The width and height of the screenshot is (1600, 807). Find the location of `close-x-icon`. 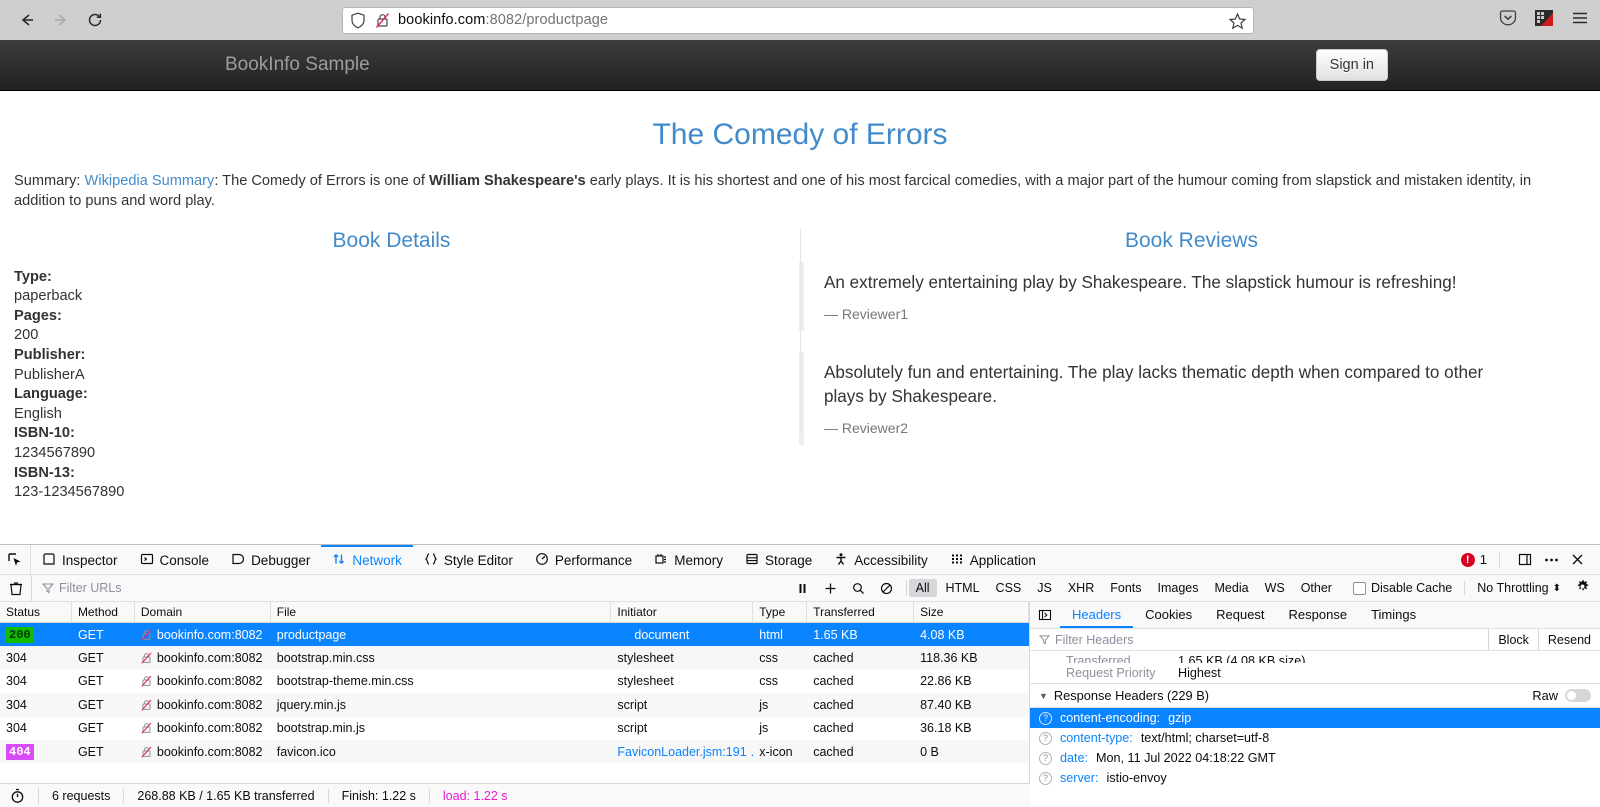

close-x-icon is located at coordinates (1577, 559).